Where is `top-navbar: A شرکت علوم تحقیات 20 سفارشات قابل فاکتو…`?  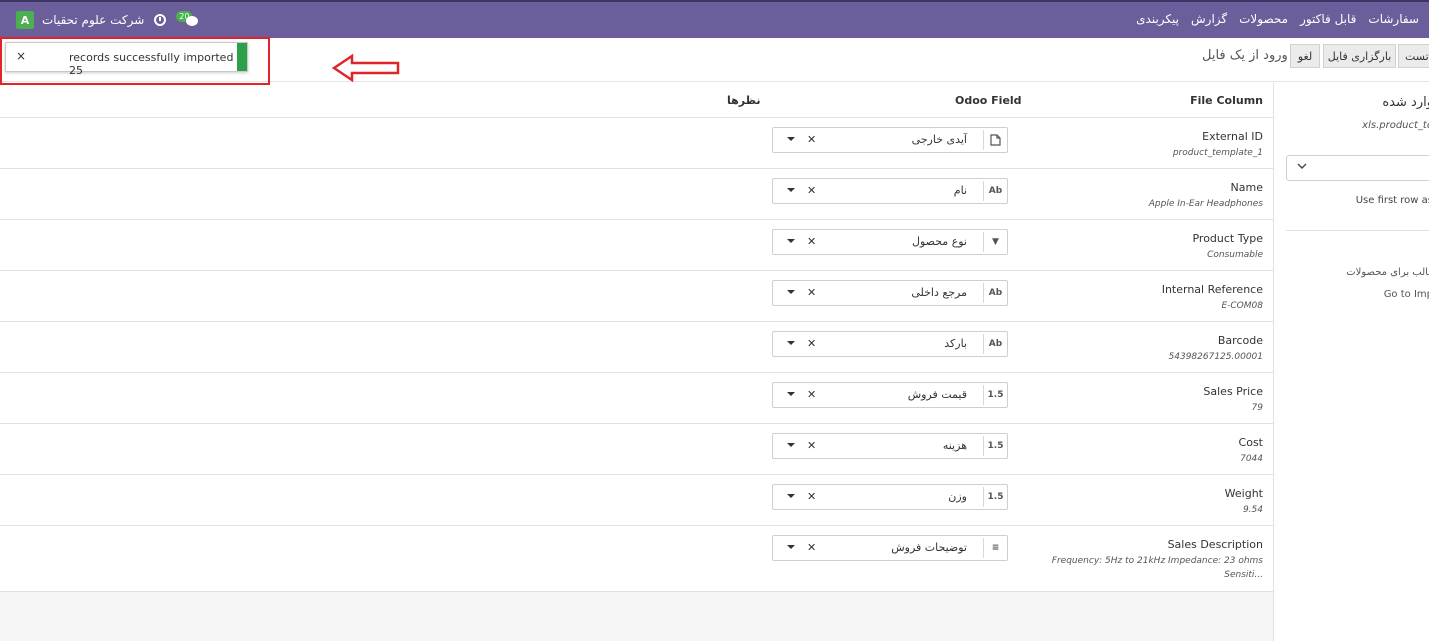 top-navbar: A شرکت علوم تحقیات 20 سفارشات قابل فاکتو… is located at coordinates (714, 19).